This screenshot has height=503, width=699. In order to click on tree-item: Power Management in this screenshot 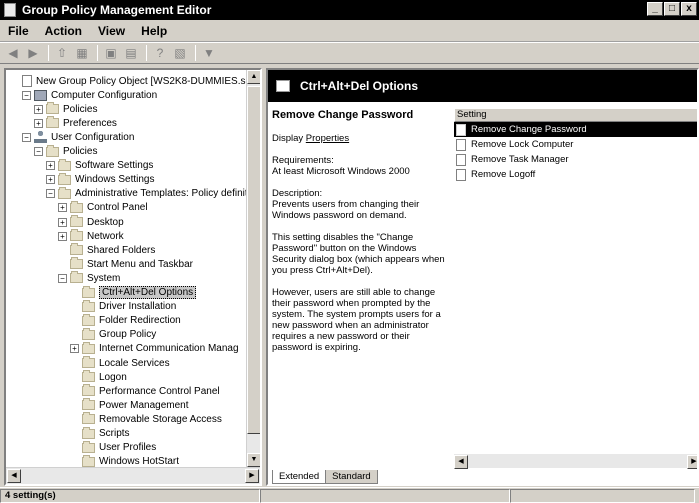, I will do `click(129, 405)`.